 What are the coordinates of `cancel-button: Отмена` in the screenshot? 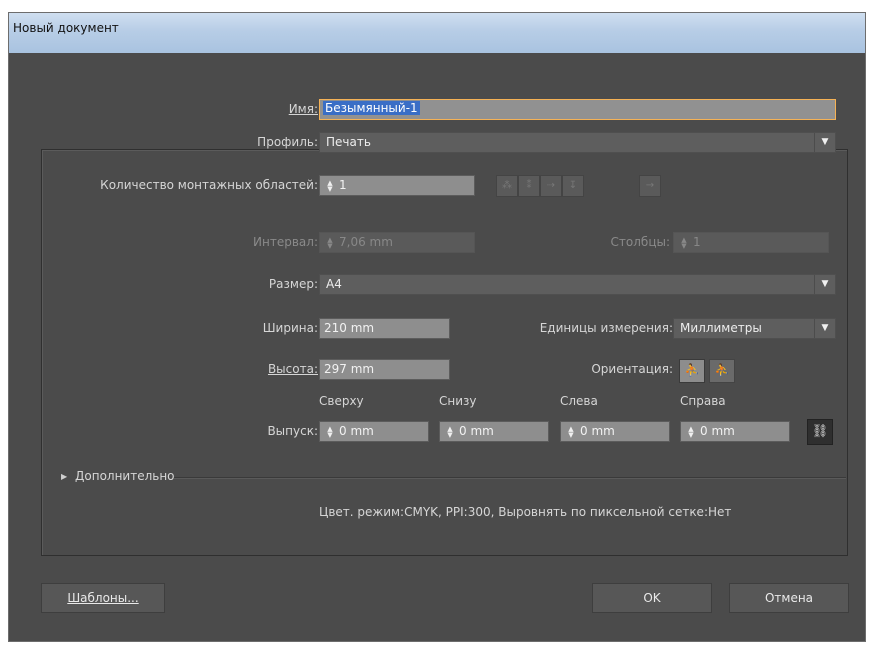 It's located at (789, 598).